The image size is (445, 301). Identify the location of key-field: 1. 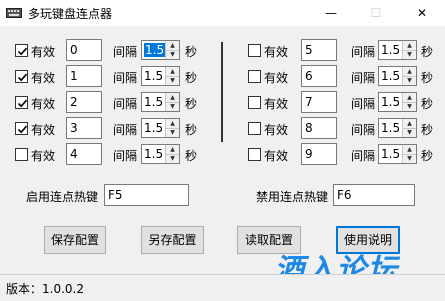
(84, 76).